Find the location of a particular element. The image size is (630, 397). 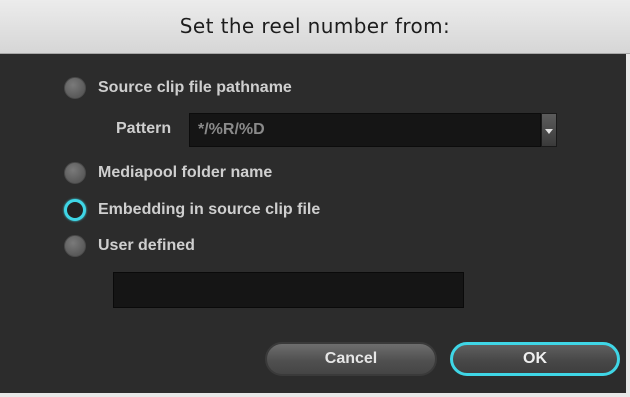

option-source-clip-file-pathname: Source clip file pathname is located at coordinates (178, 88).